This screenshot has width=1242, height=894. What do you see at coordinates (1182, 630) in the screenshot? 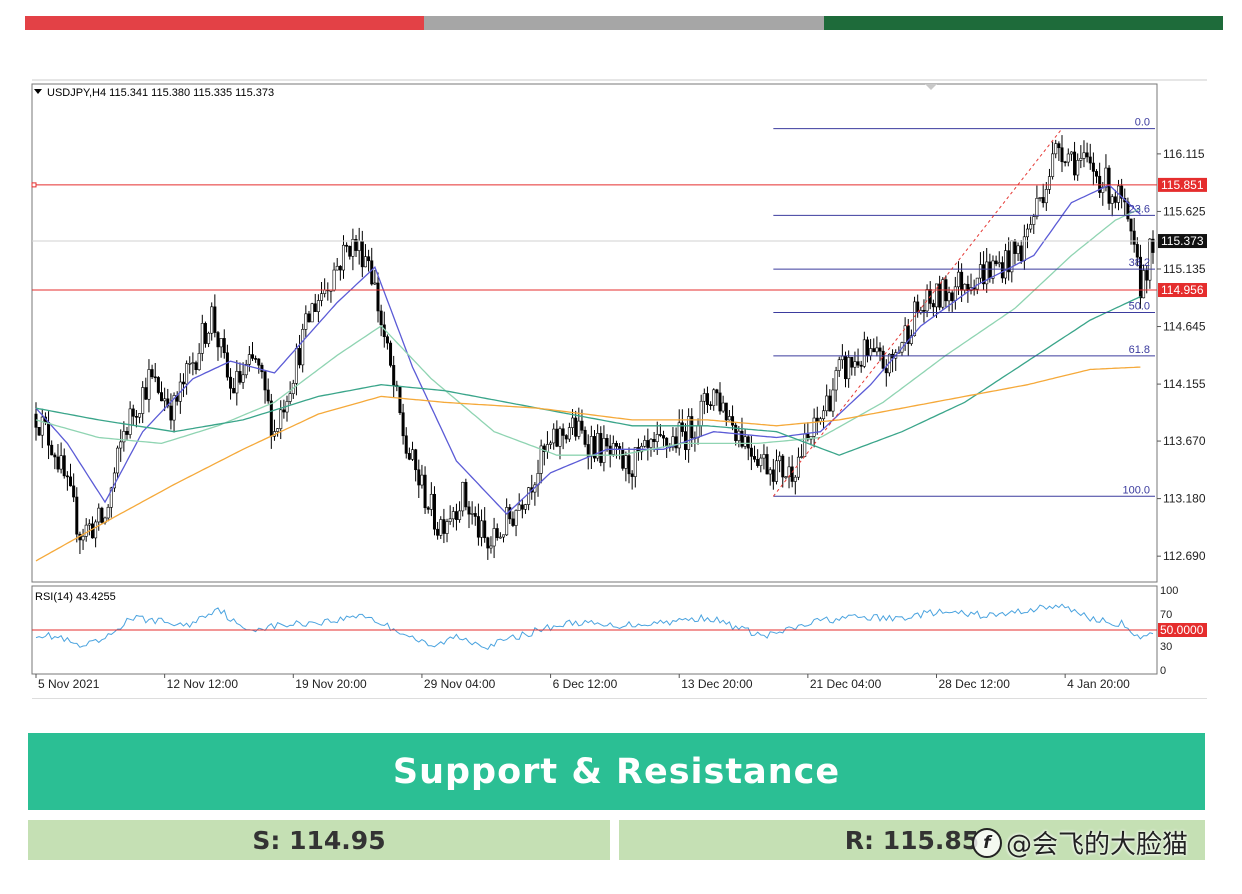
I see `rsi-level-tag: 50.0000` at bounding box center [1182, 630].